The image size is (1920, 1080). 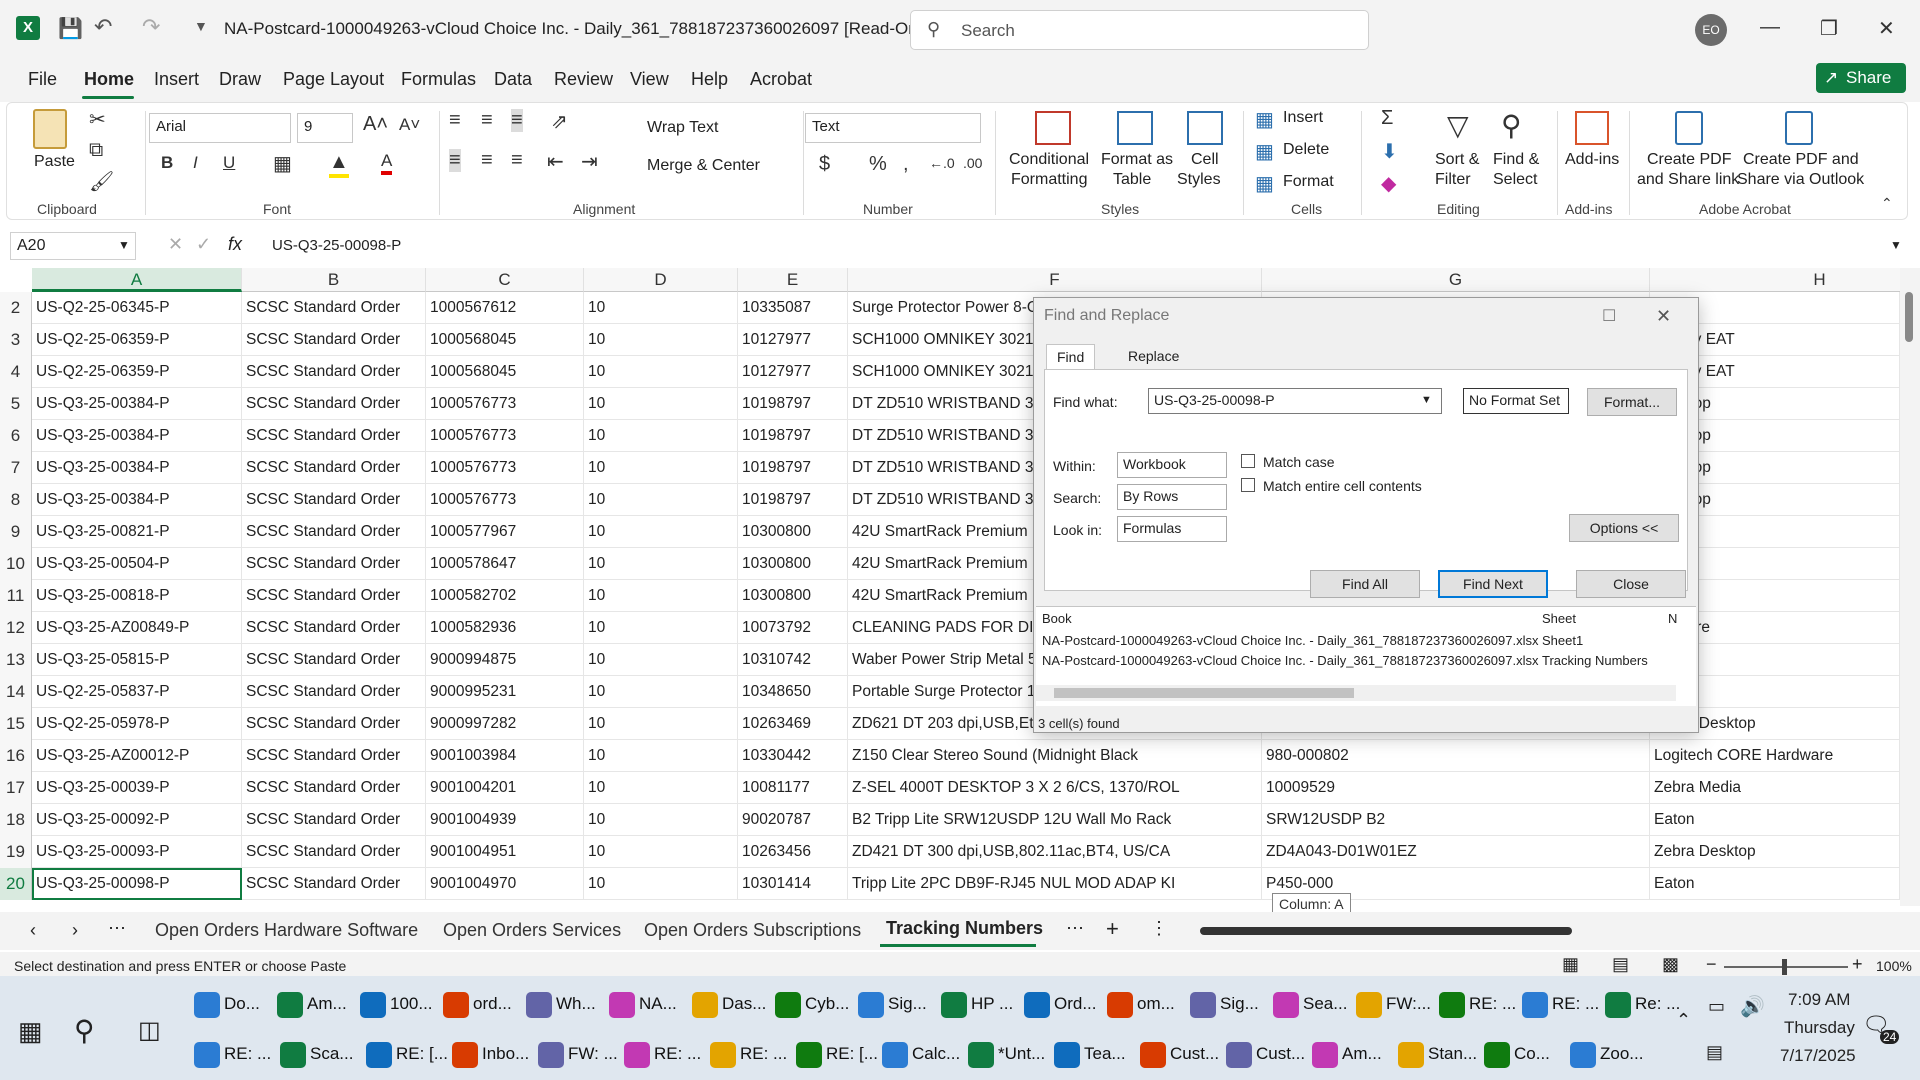 What do you see at coordinates (16, 532) in the screenshot?
I see `row-header: 9` at bounding box center [16, 532].